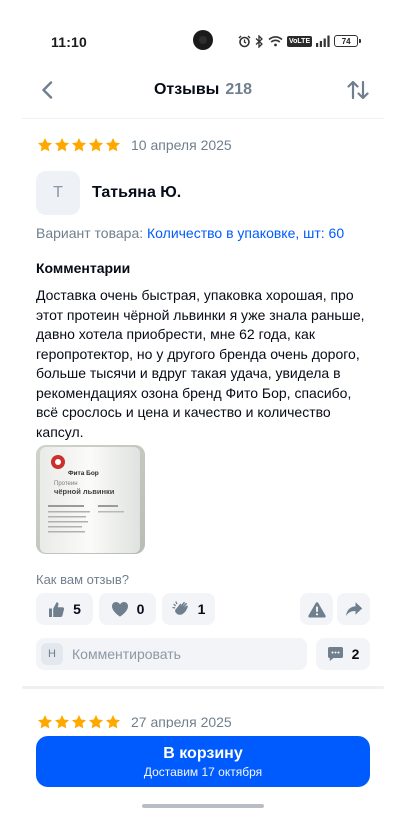 The image size is (406, 836). I want to click on header: Отзывы 218, so click(203, 90).